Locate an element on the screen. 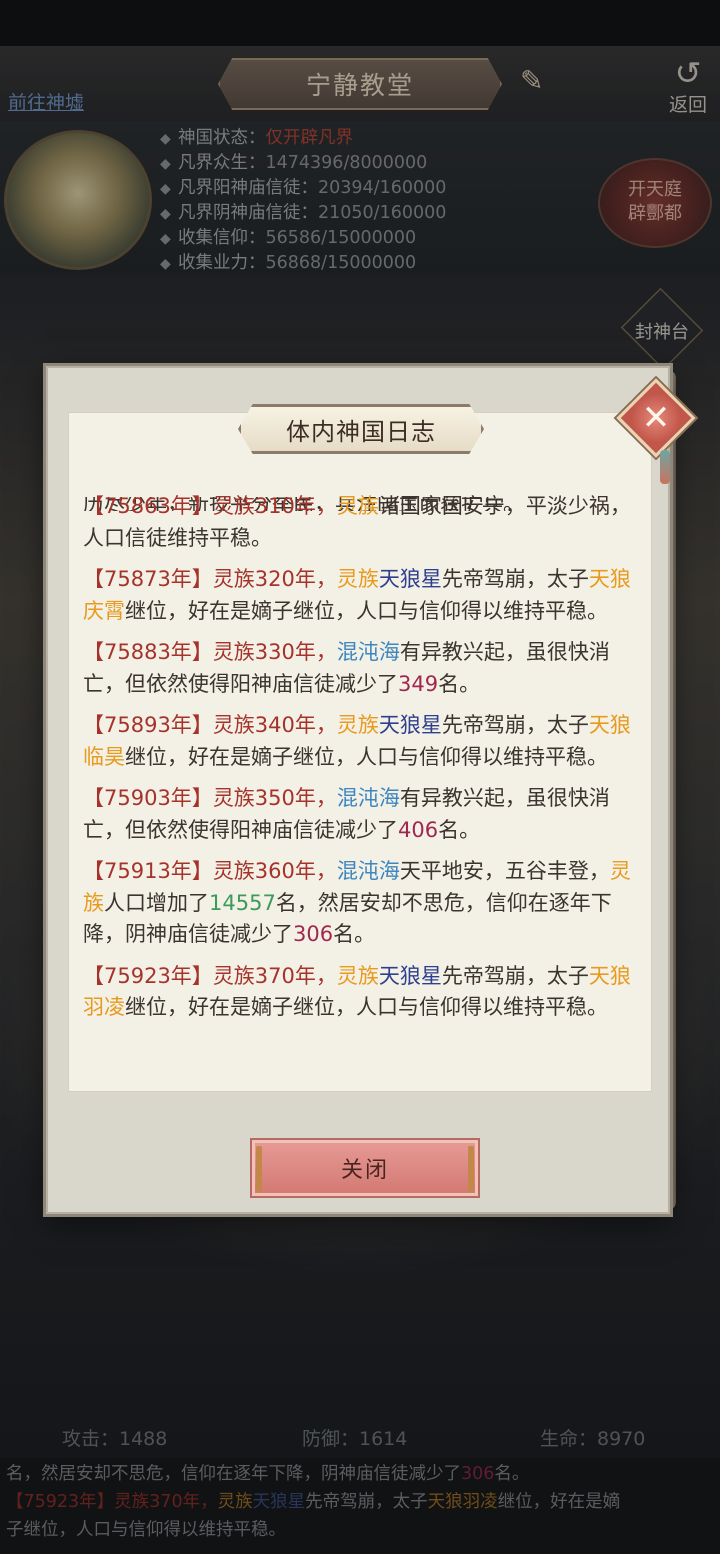 The height and width of the screenshot is (1554, 720). close-button-label: 关闭 is located at coordinates (364, 1170).